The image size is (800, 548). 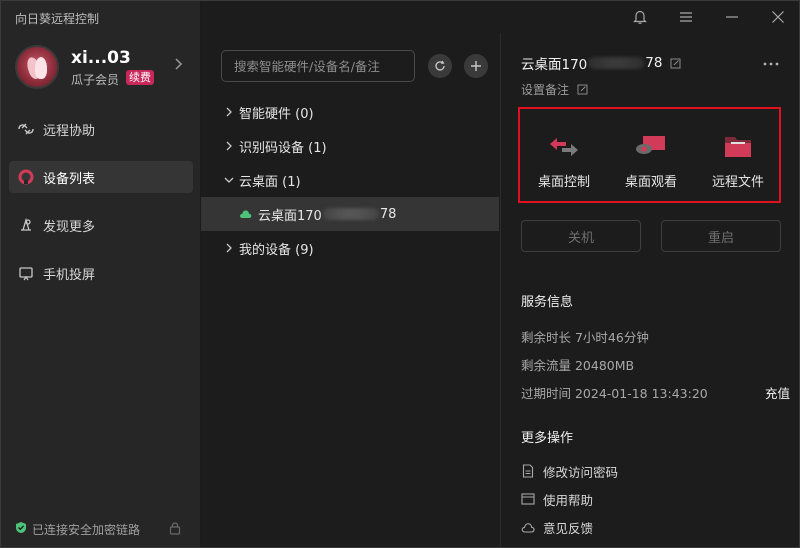 I want to click on tree-group-my-devices: 我的设备 (9), so click(x=350, y=248).